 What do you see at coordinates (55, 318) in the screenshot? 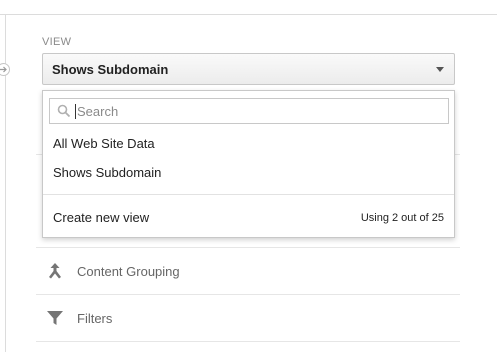
I see `filter-icon` at bounding box center [55, 318].